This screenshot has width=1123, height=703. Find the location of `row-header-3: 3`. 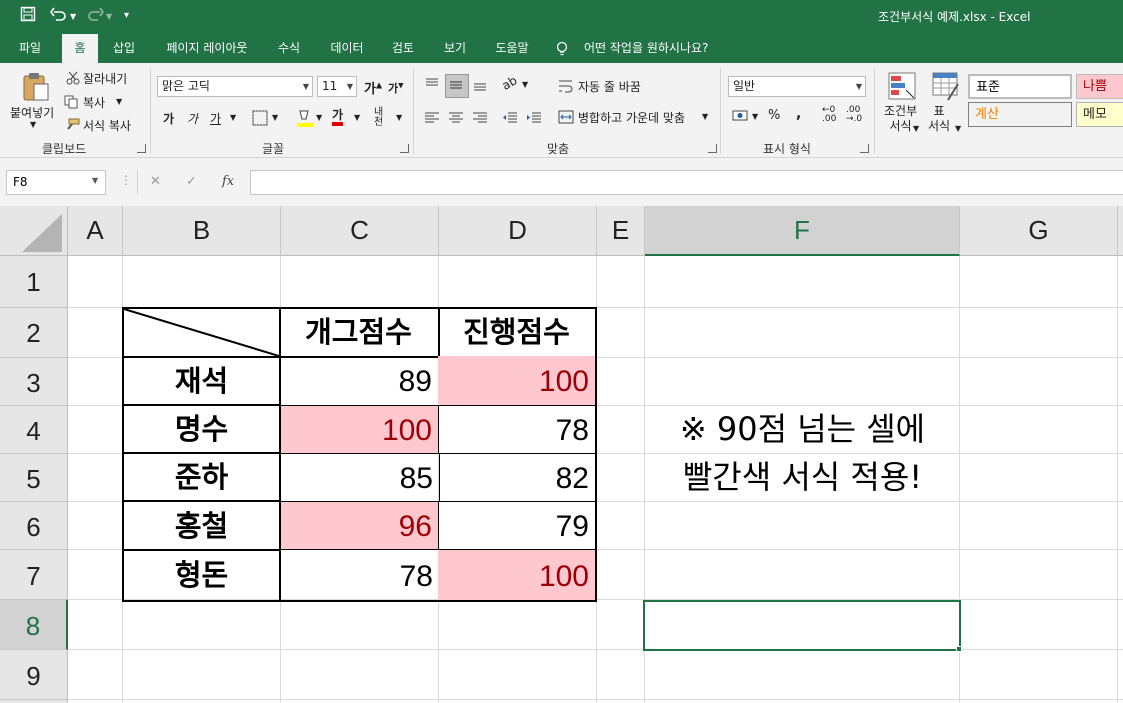

row-header-3: 3 is located at coordinates (34, 382).